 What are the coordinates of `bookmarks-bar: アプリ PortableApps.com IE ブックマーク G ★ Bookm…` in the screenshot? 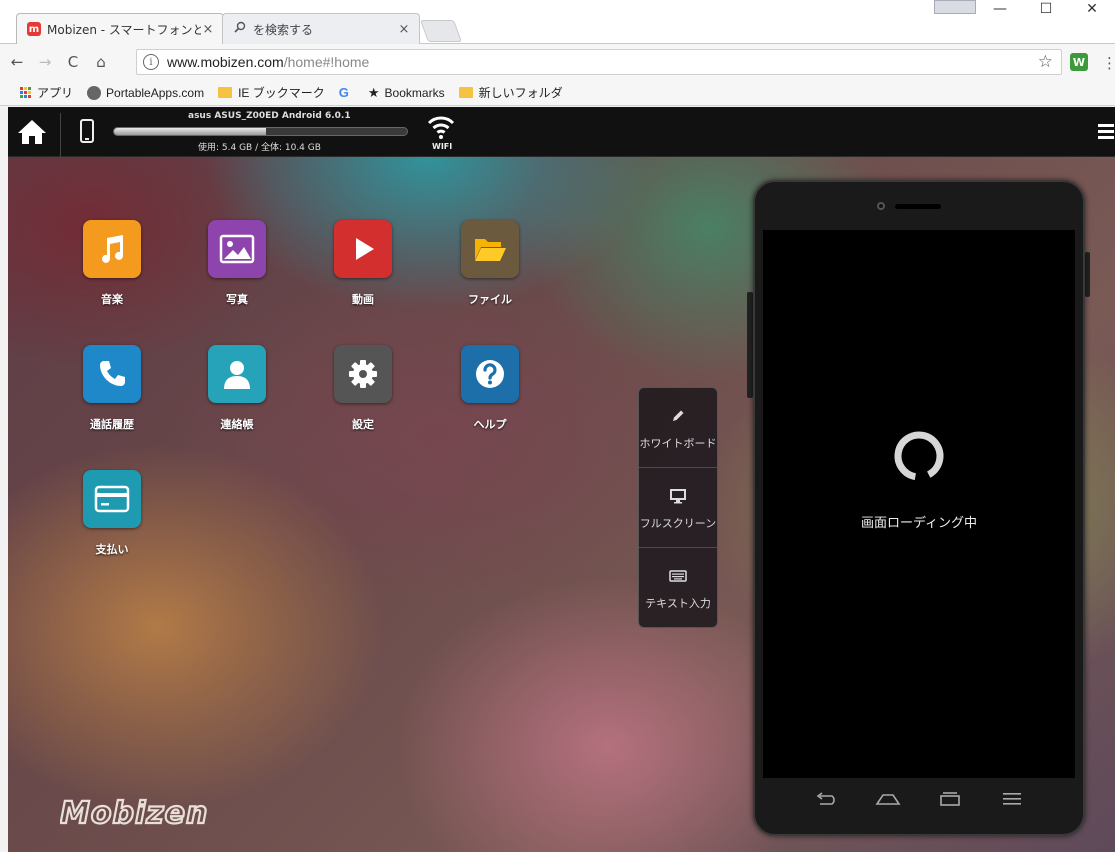 It's located at (557, 93).